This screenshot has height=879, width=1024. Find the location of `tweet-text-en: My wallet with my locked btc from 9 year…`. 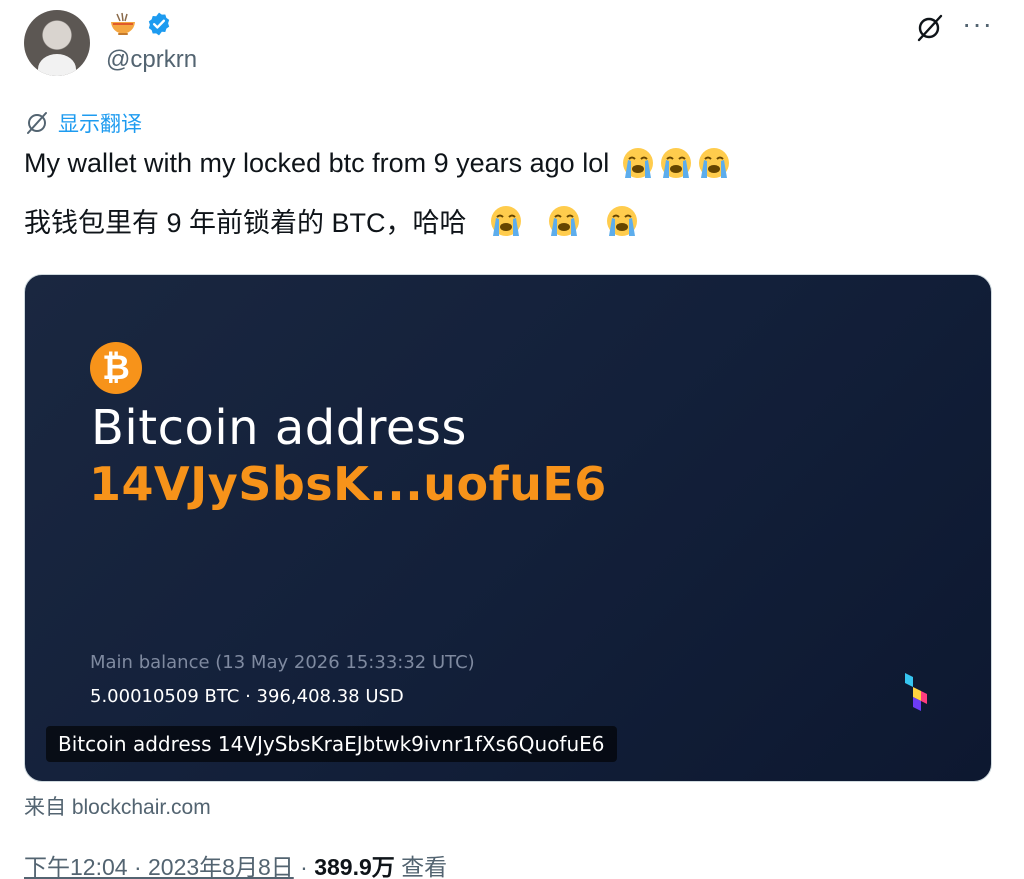

tweet-text-en: My wallet with my locked btc from 9 year… is located at coordinates (317, 162).